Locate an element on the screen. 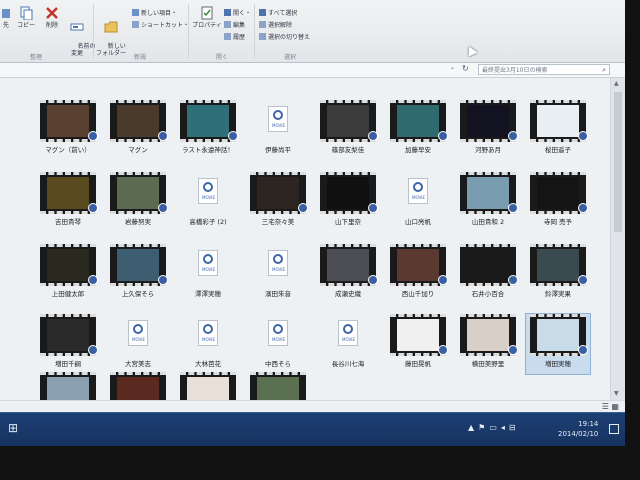 The width and height of the screenshot is (640, 480). file-item: 岩藤努実 is located at coordinates (138, 202).